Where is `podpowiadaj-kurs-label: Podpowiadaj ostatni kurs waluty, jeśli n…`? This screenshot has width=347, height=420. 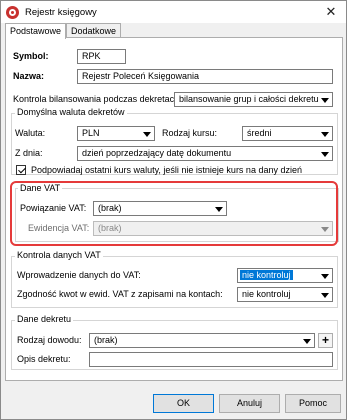 podpowiadaj-kurs-label: Podpowiadaj ostatni kurs waluty, jeśli n… is located at coordinates (166, 170).